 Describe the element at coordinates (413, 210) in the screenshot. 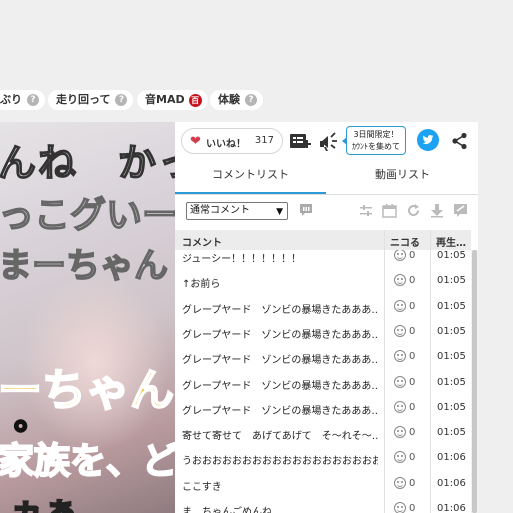

I see `refresh-icon` at that location.